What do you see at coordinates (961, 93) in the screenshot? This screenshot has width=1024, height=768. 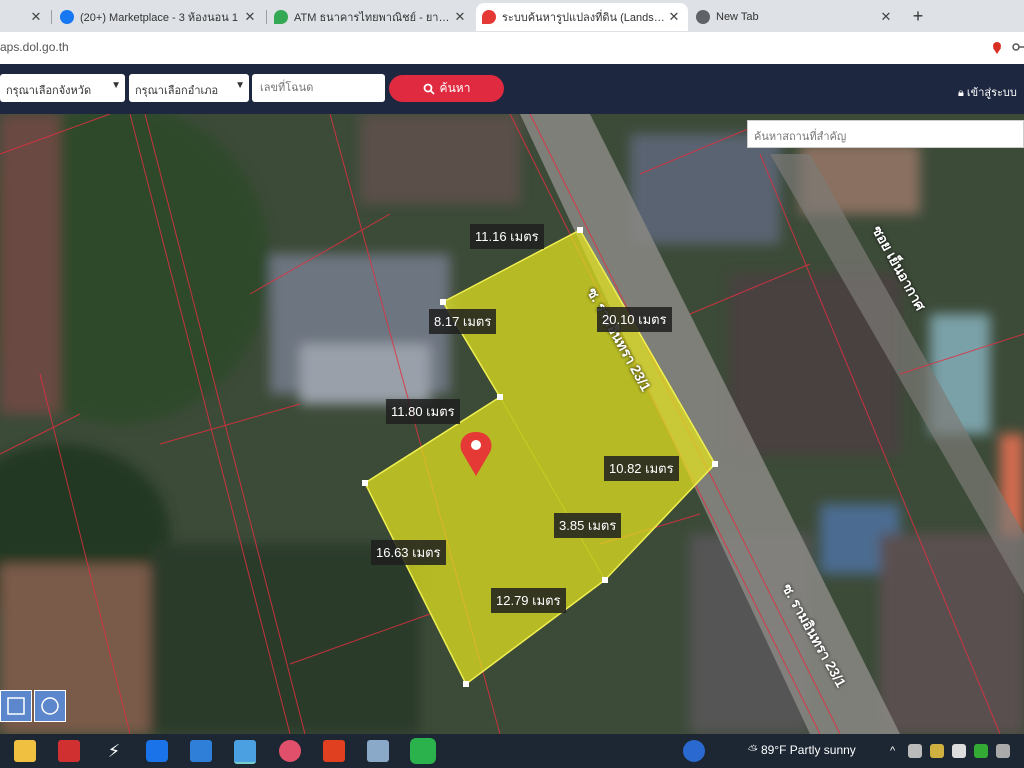 I see `lock-icon: 🔒︎` at bounding box center [961, 93].